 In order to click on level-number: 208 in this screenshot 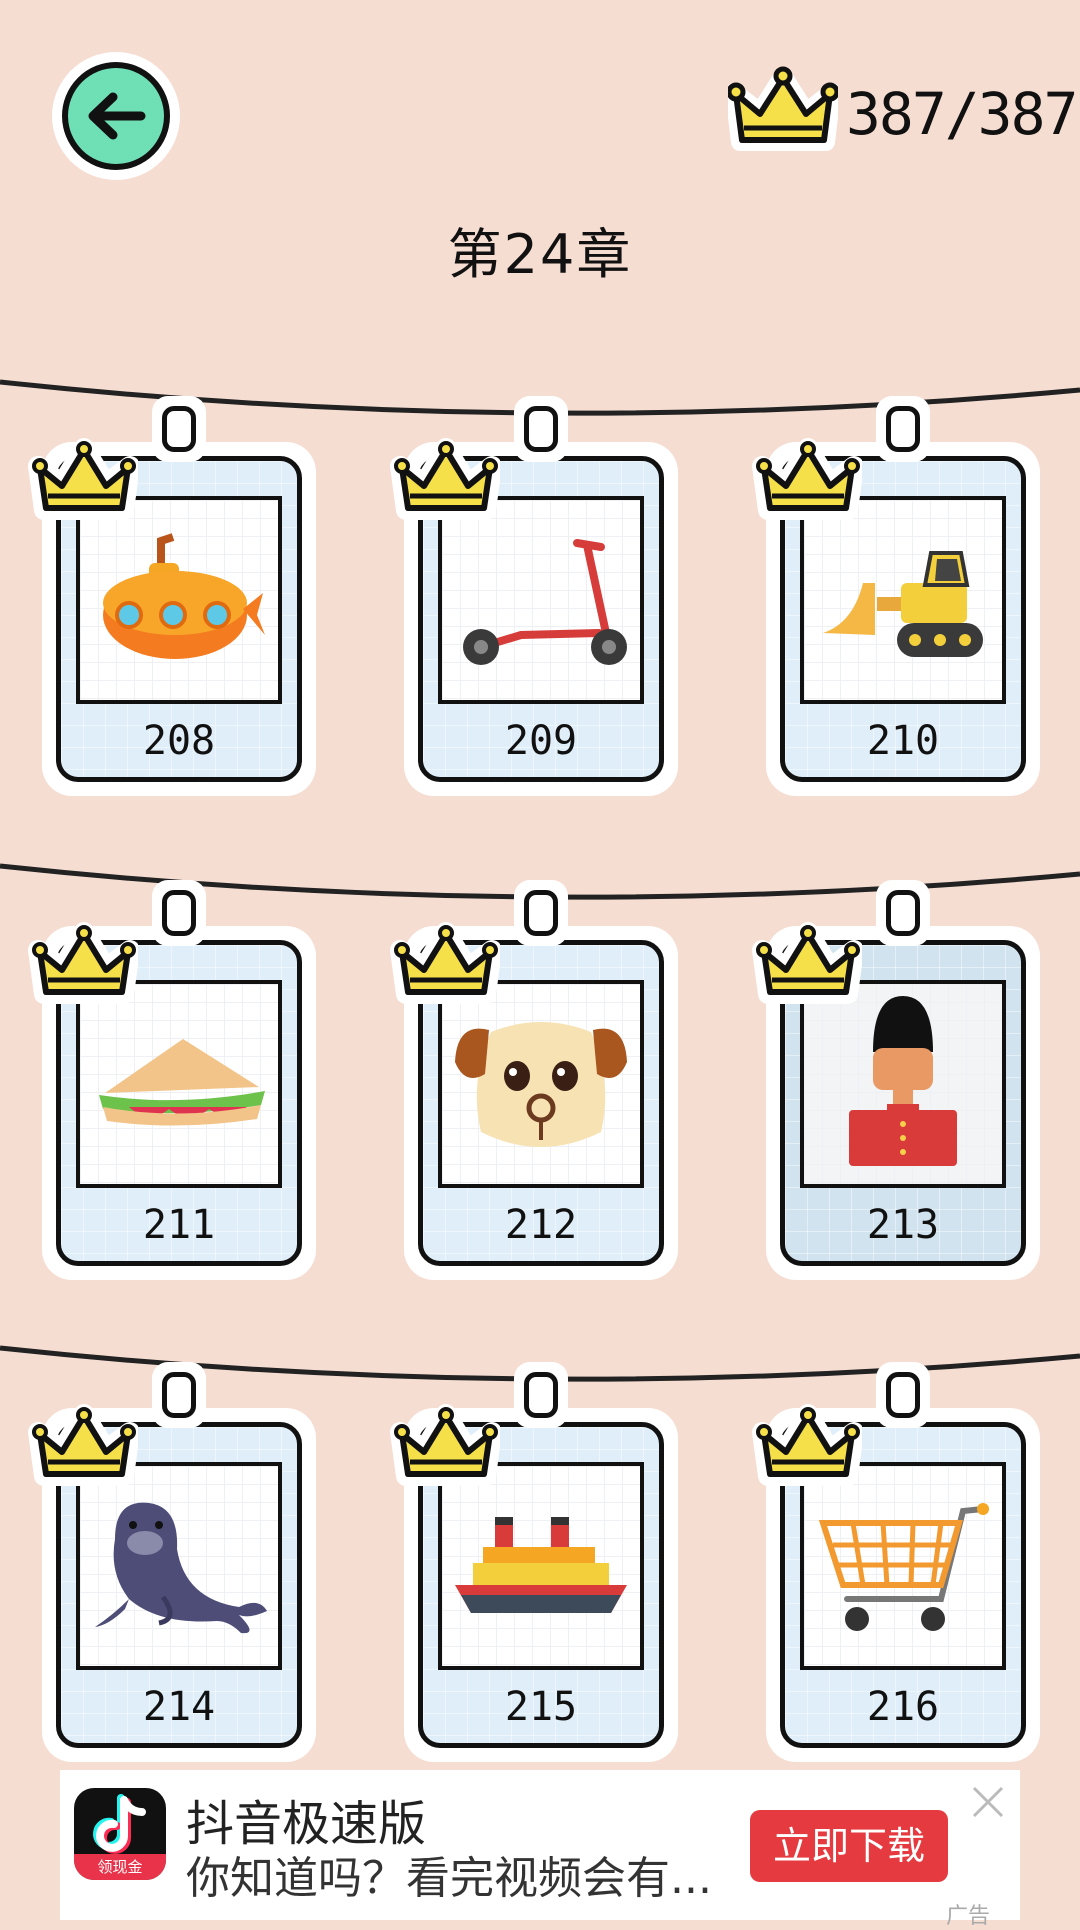, I will do `click(179, 741)`.